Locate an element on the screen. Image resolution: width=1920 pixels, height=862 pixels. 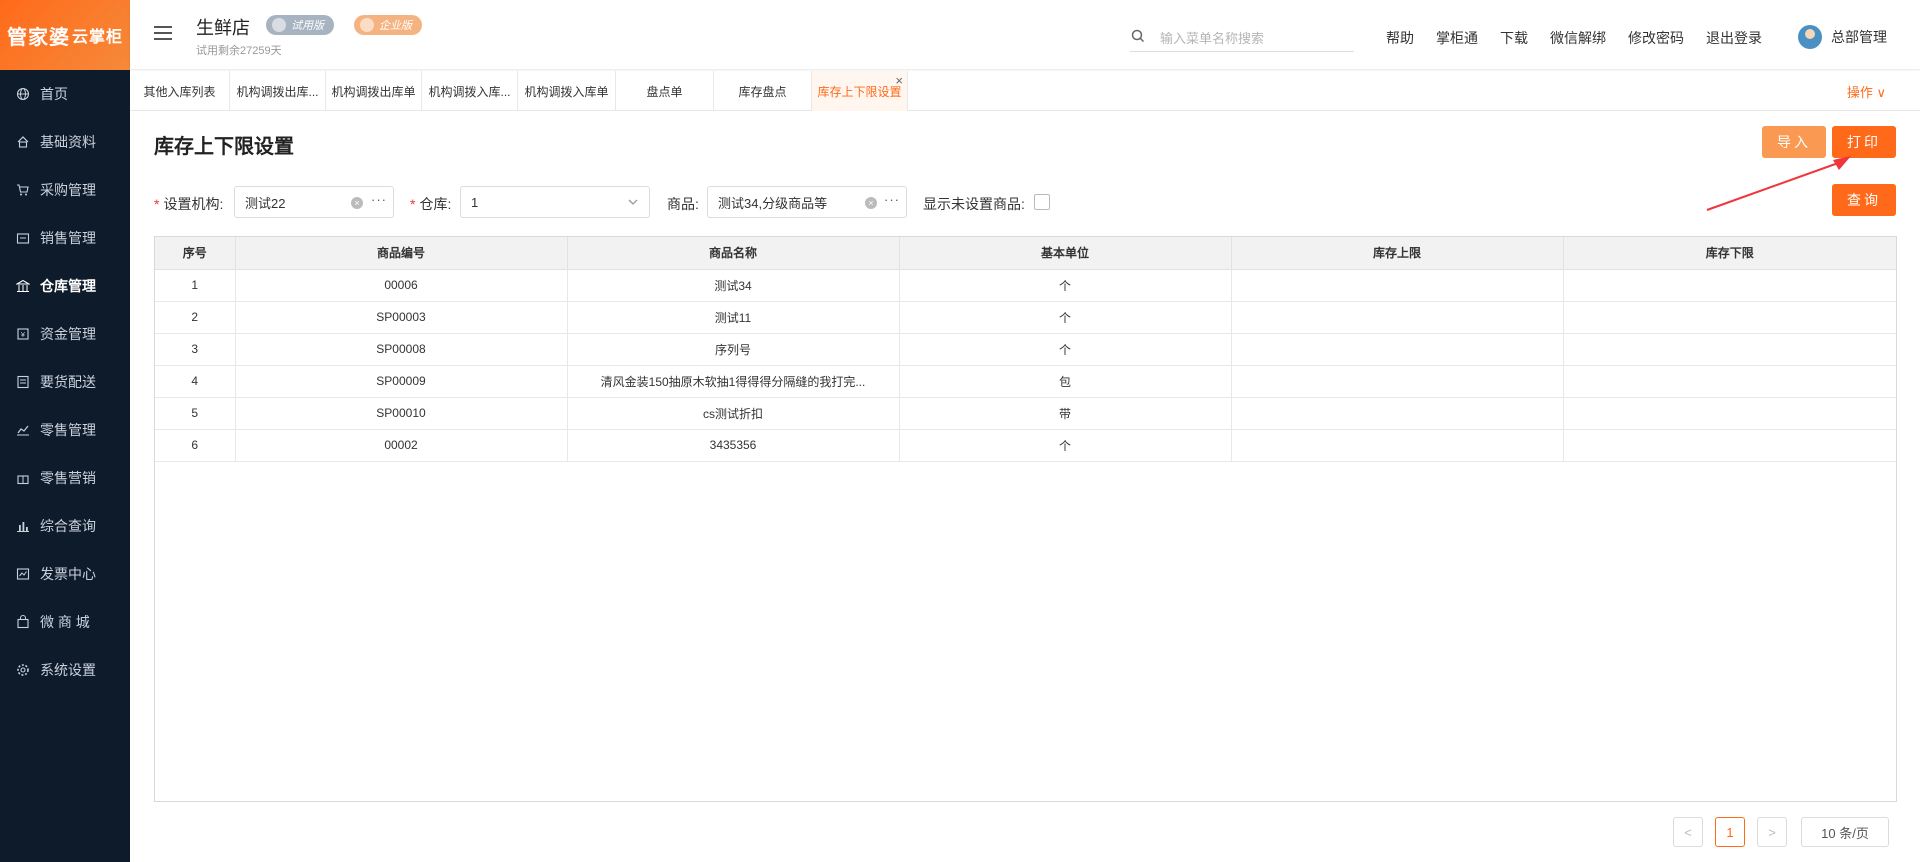
sidebar-item: 要货配送 is located at coordinates (65, 382).